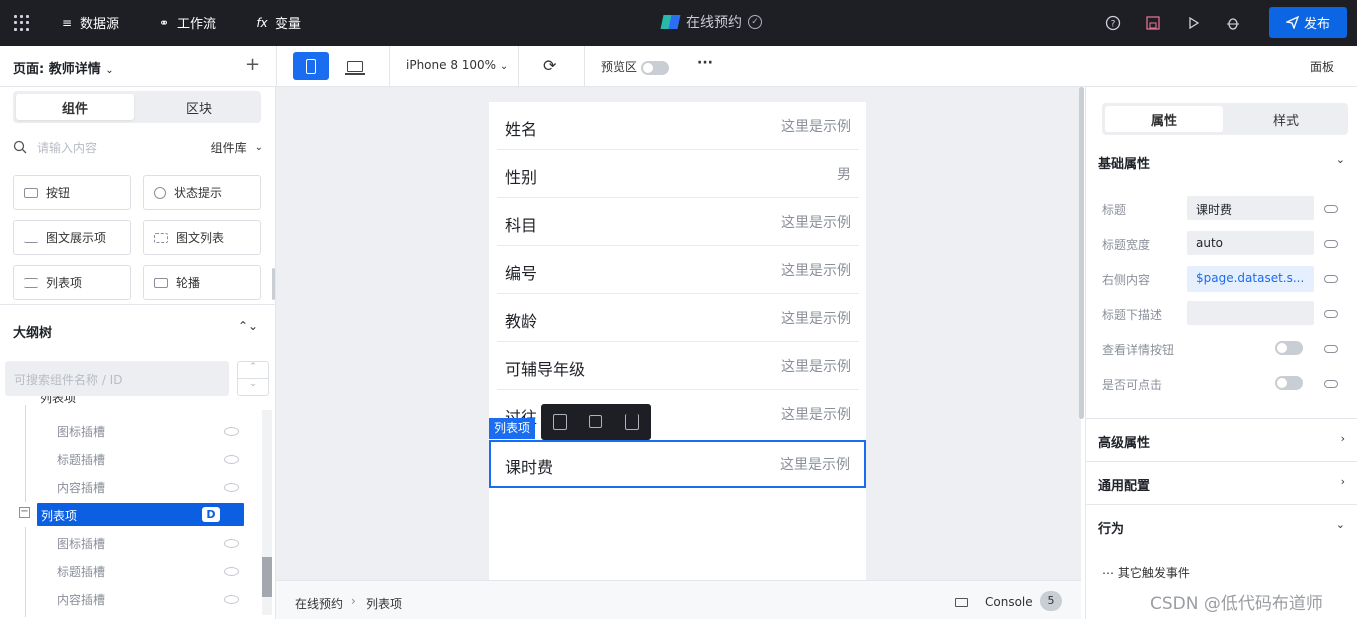  What do you see at coordinates (262, 22) in the screenshot?
I see `function-icon: fx` at bounding box center [262, 22].